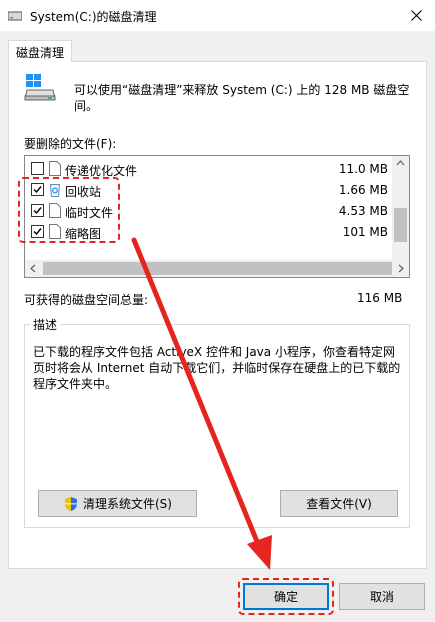 The height and width of the screenshot is (622, 435). I want to click on tab-disk-cleanup: 磁盘清理, so click(40, 51).